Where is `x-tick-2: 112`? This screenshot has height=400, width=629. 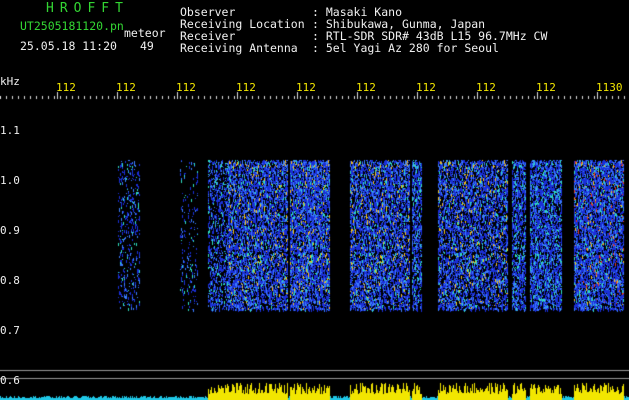
x-tick-2: 112 is located at coordinates (126, 87).